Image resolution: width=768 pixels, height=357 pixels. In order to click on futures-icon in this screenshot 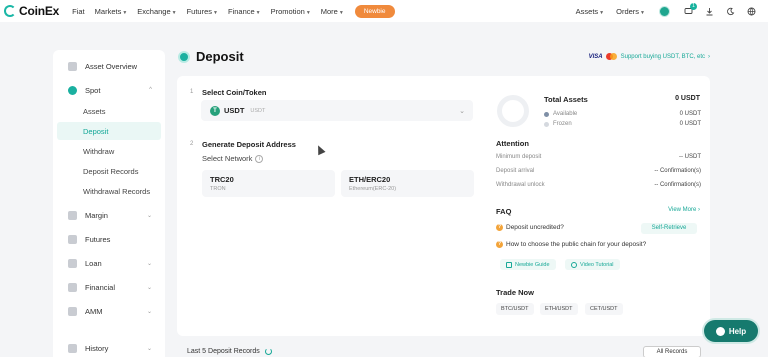, I will do `click(72, 239)`.